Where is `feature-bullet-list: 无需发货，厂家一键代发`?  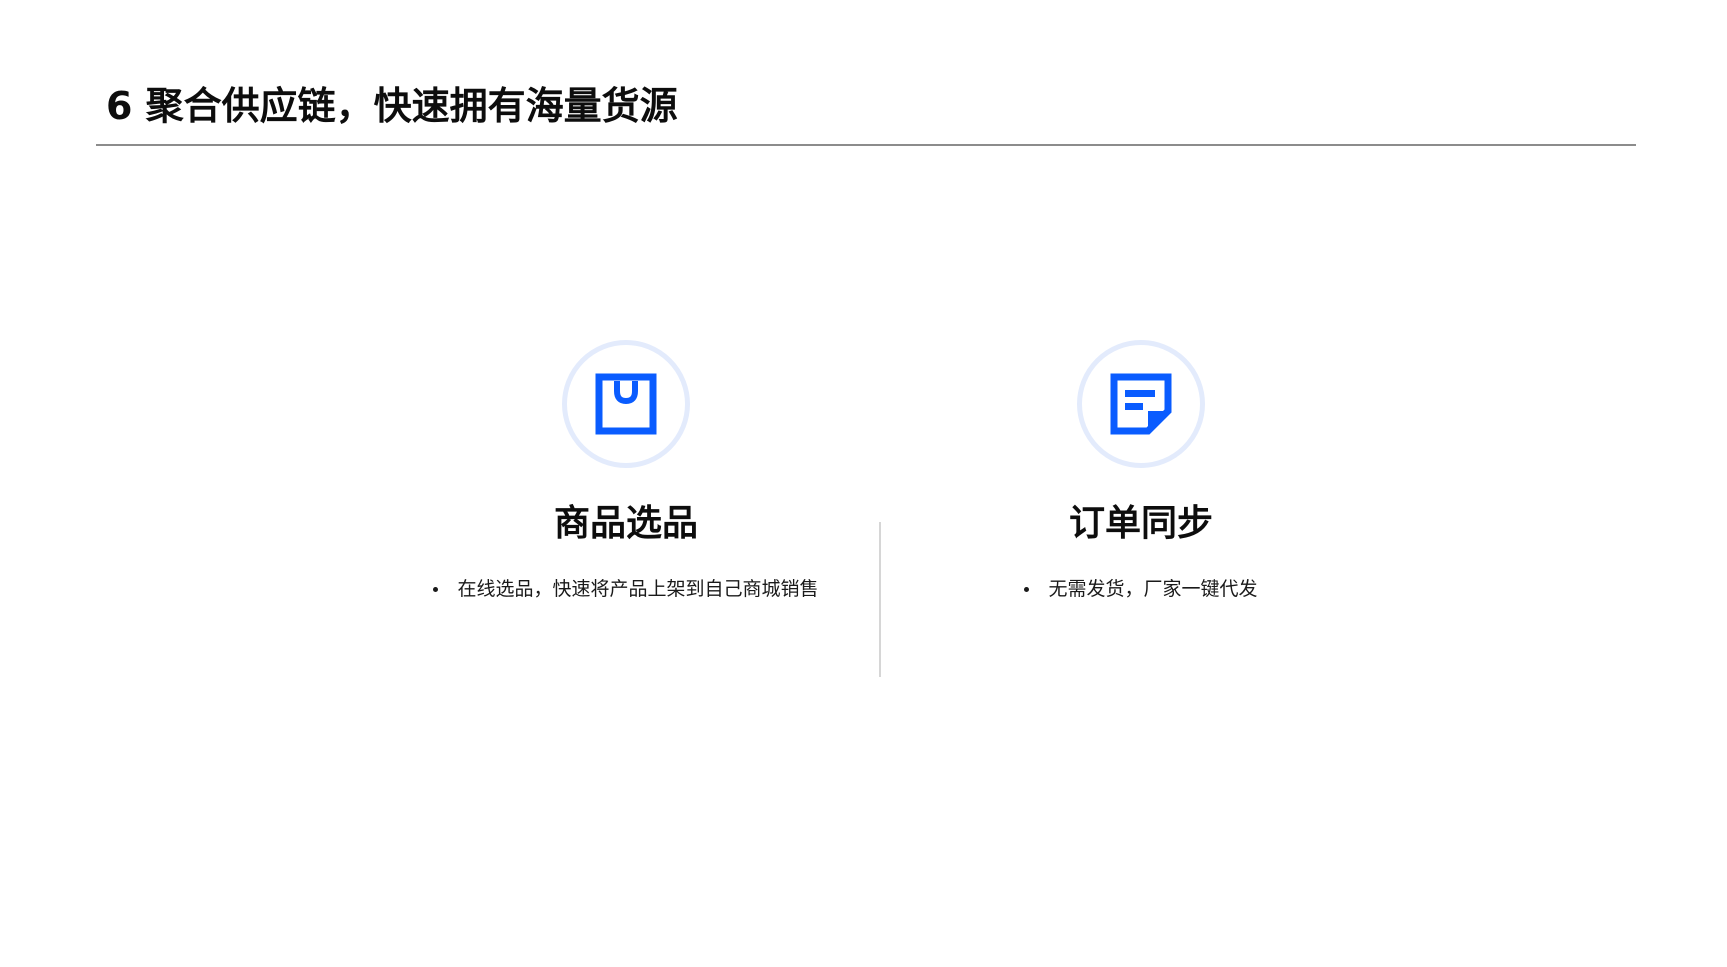
feature-bullet-list: 无需发货，厂家一键代发 is located at coordinates (1141, 589).